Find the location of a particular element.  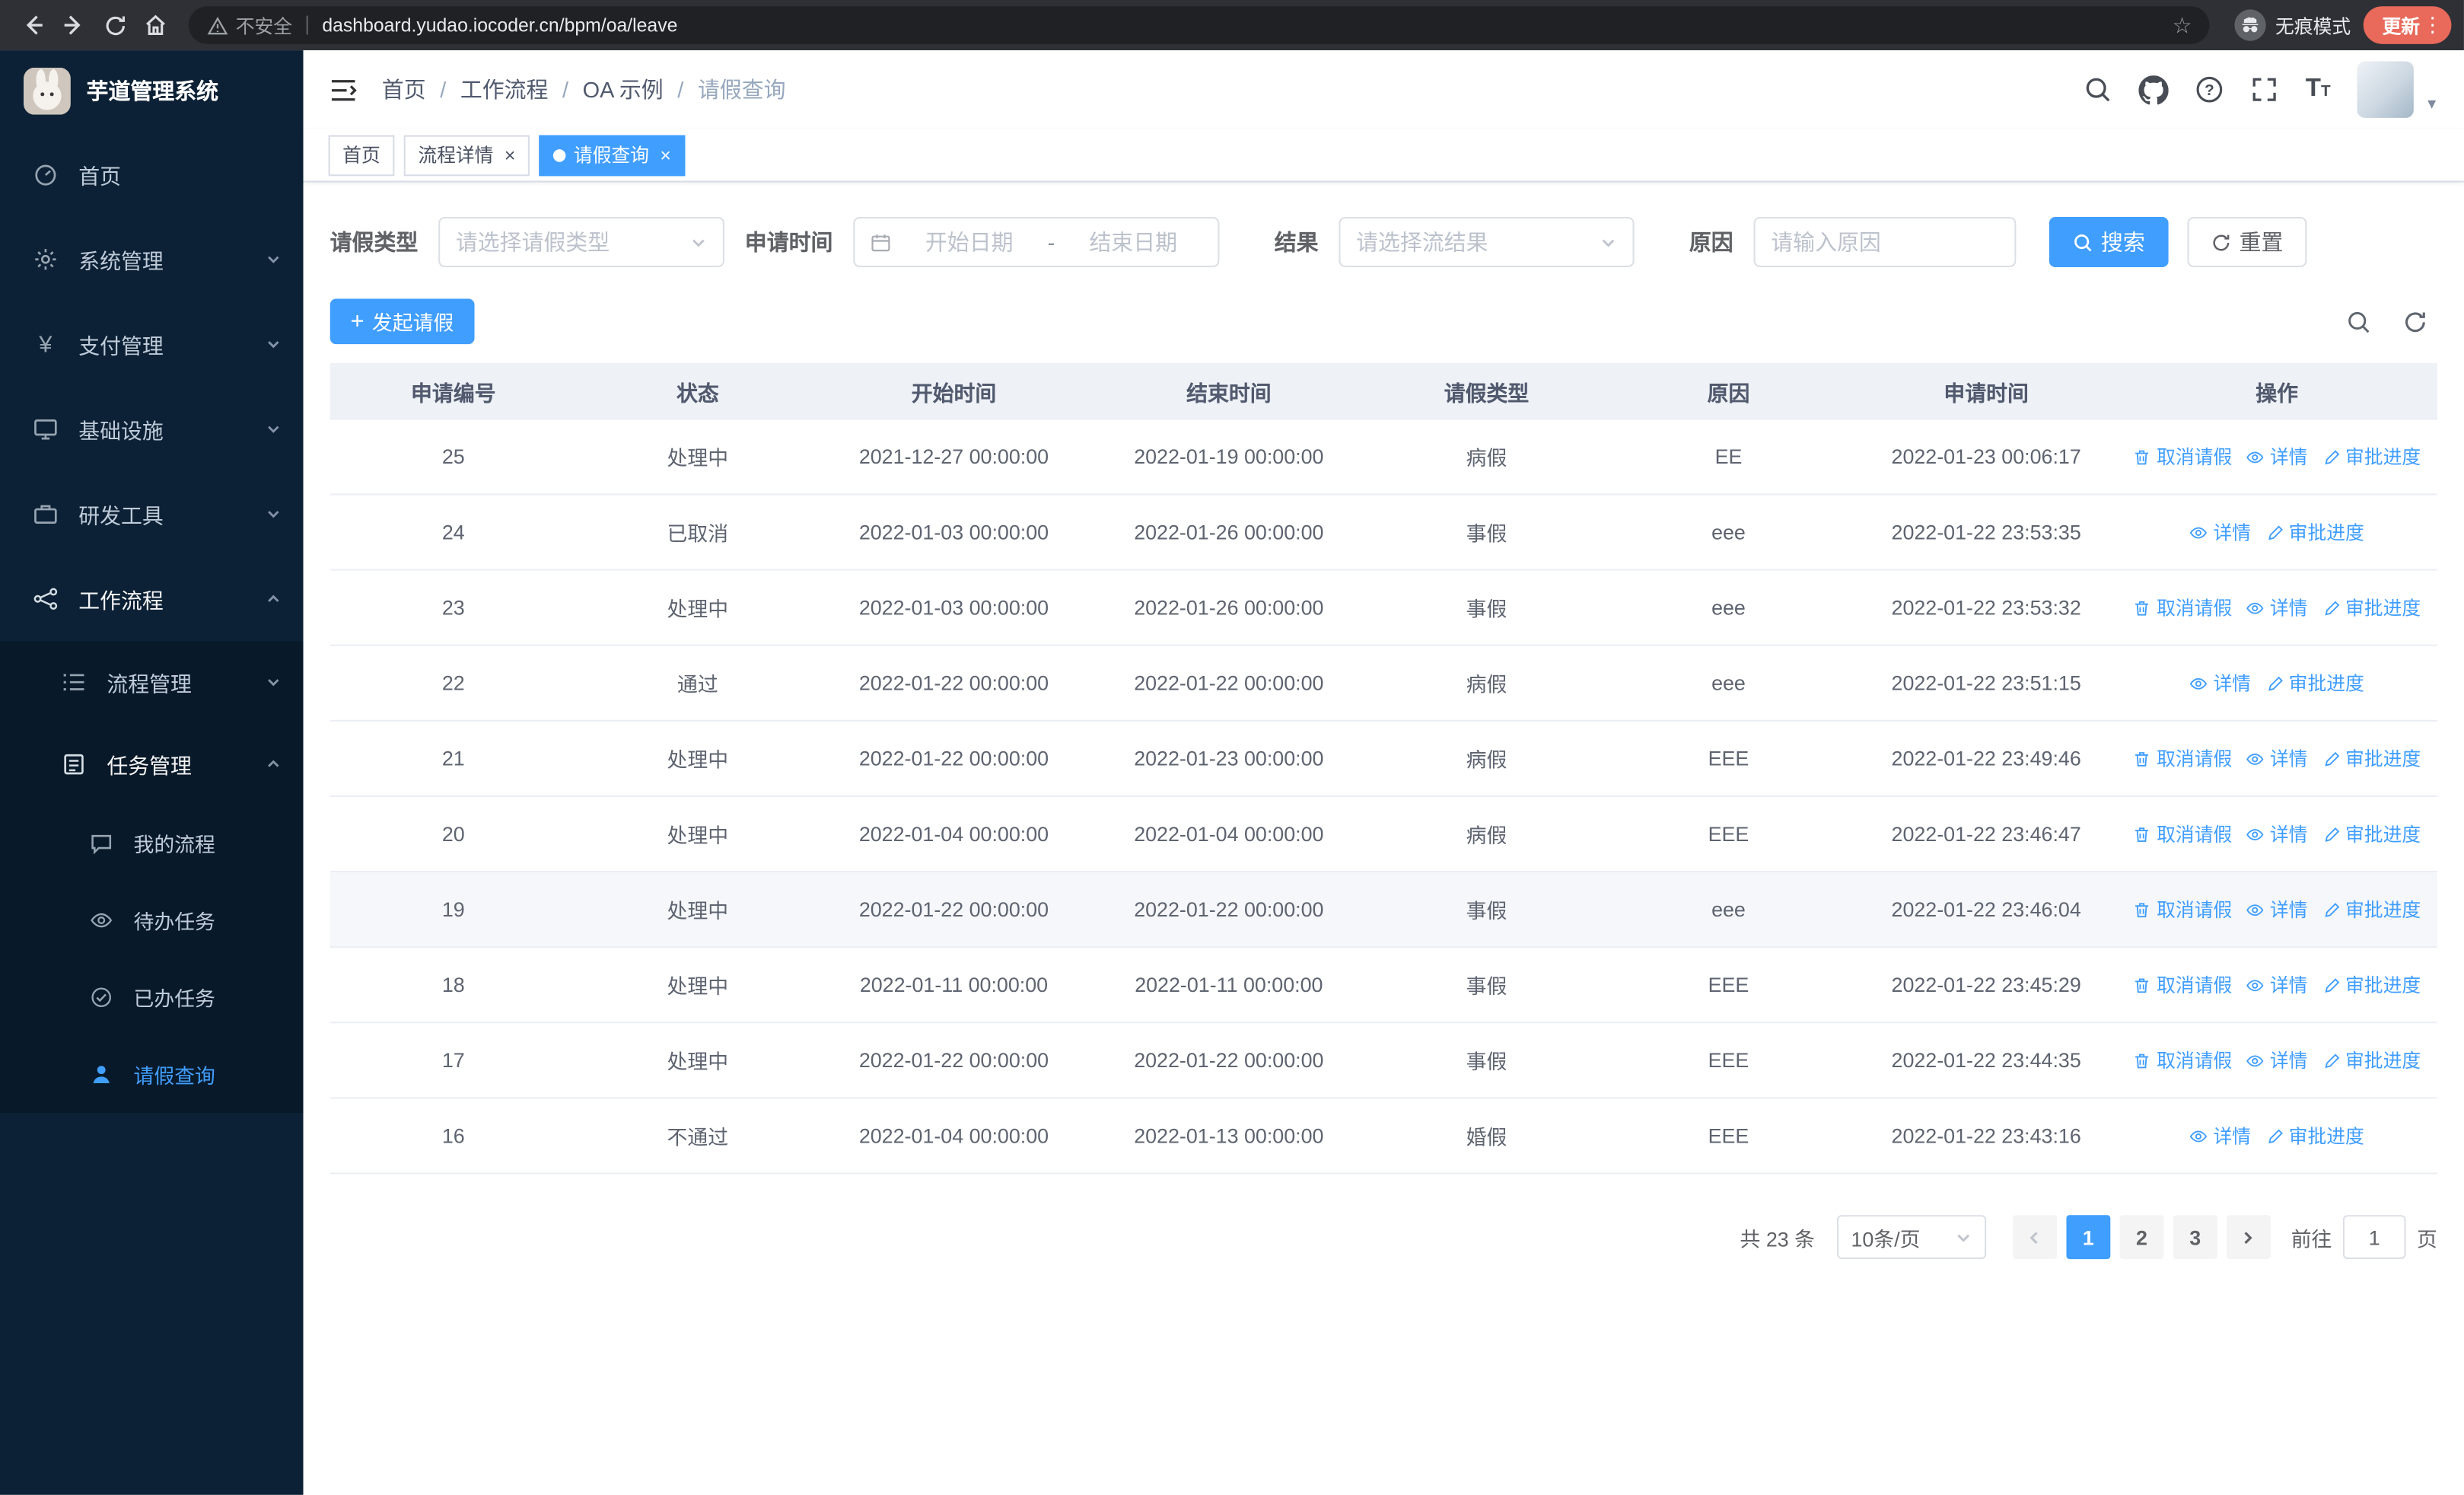

cell-status: 处理中 is located at coordinates (698, 760).